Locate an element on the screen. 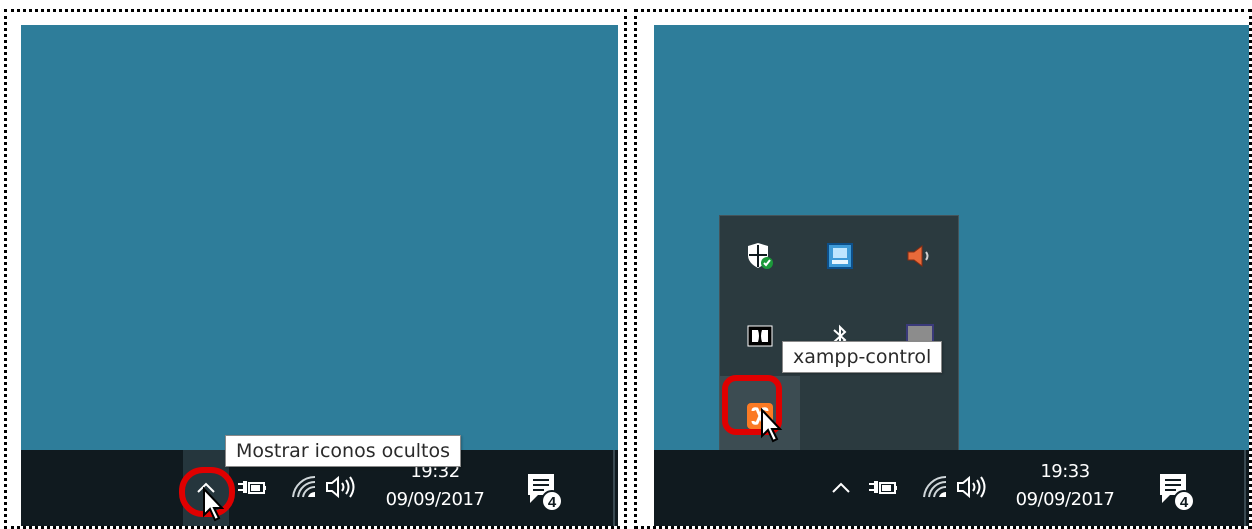  flyout-item-network is located at coordinates (840, 256).